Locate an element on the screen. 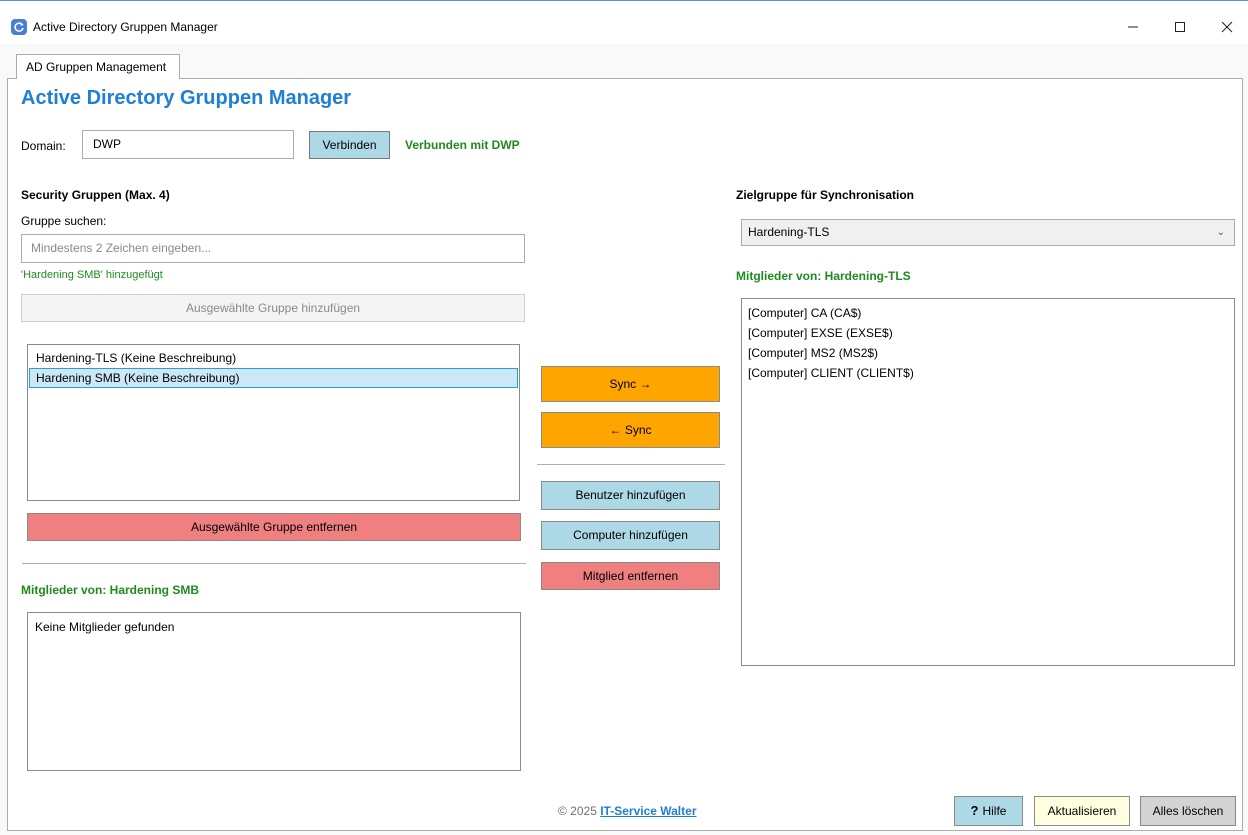 The width and height of the screenshot is (1248, 835). maximize-icon is located at coordinates (1180, 27).